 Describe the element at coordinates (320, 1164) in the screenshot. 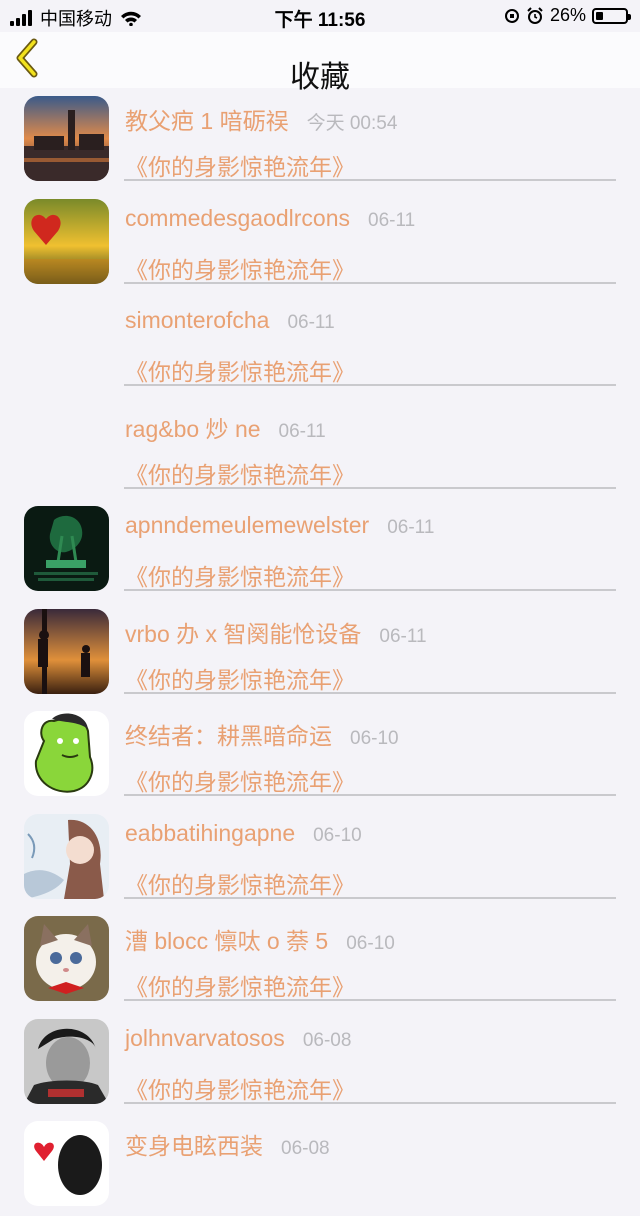

I see `list-item: 变身电眩西装 06-08` at that location.